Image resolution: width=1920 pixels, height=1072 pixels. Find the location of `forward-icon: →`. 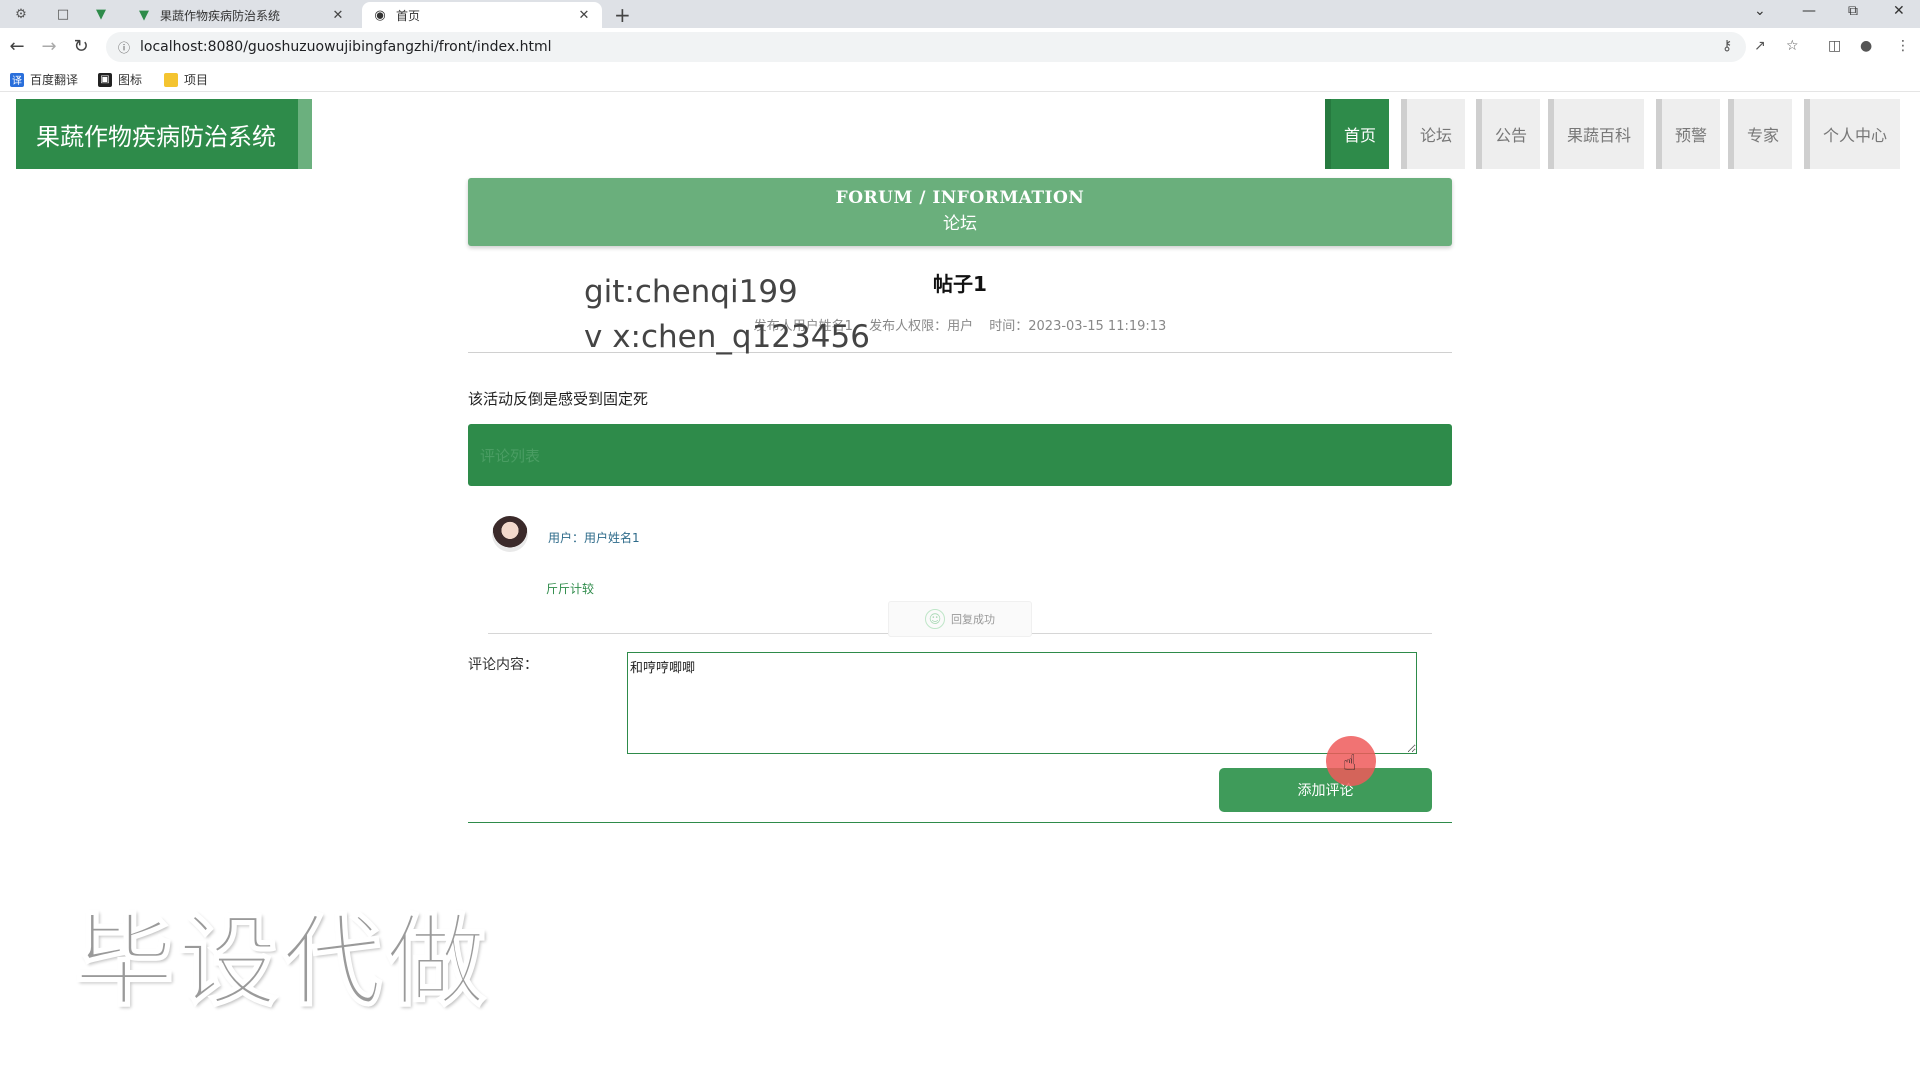

forward-icon: → is located at coordinates (49, 46).